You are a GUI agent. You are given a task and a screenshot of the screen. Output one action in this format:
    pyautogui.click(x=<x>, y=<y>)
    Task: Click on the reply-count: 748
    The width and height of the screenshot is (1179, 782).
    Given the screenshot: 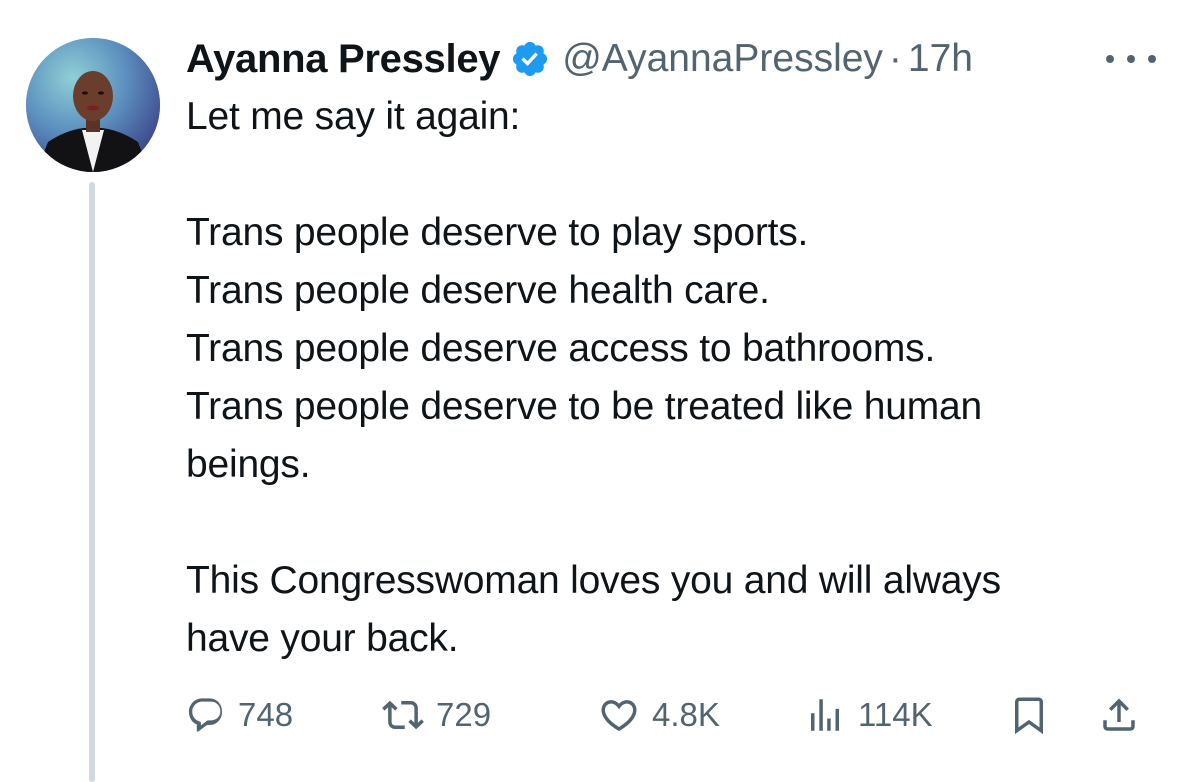 What is the action you would take?
    pyautogui.click(x=266, y=714)
    